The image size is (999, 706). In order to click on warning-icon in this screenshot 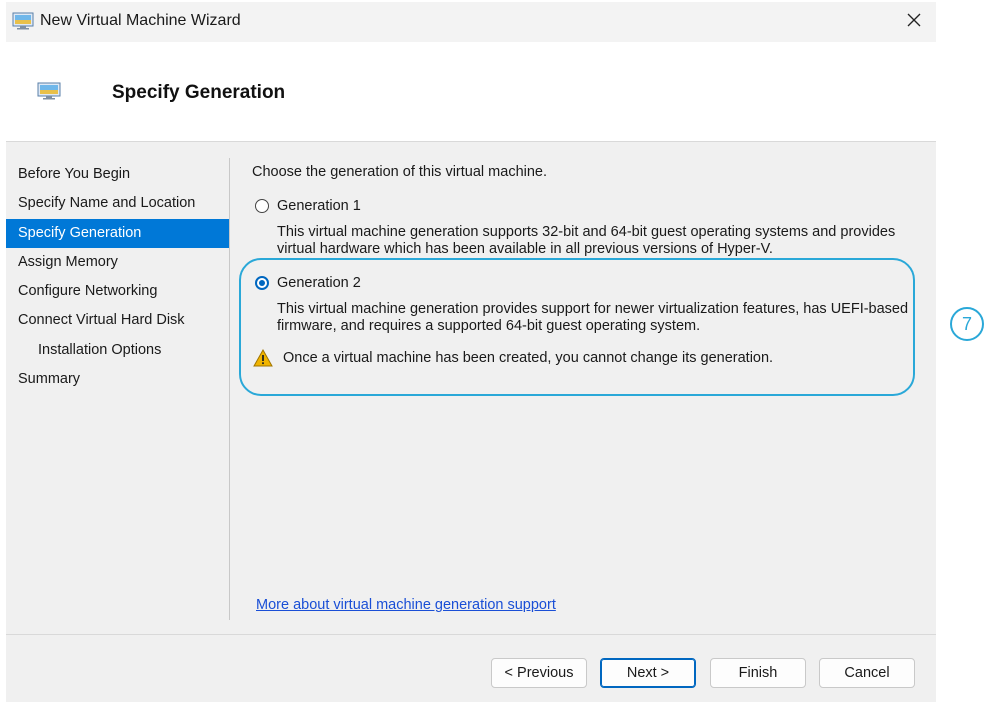, I will do `click(263, 357)`.